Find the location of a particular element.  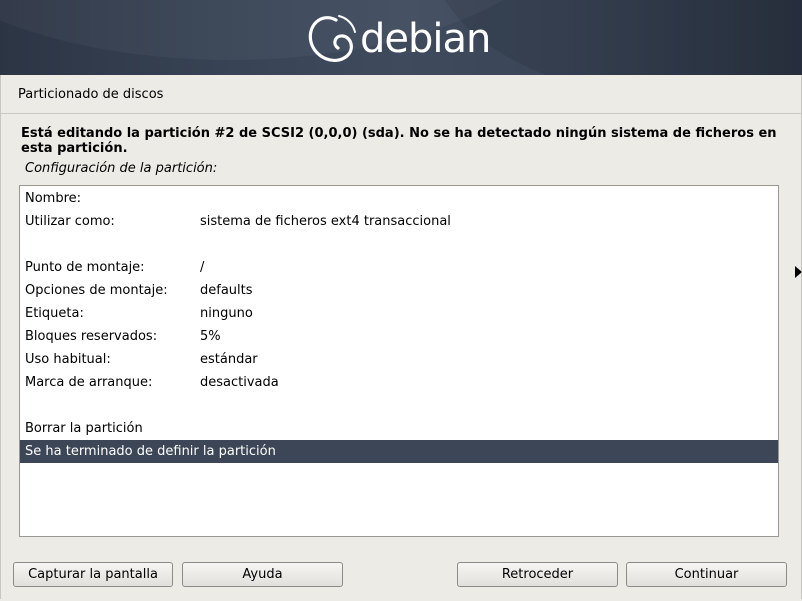

debian-banner: debian is located at coordinates (401, 37).